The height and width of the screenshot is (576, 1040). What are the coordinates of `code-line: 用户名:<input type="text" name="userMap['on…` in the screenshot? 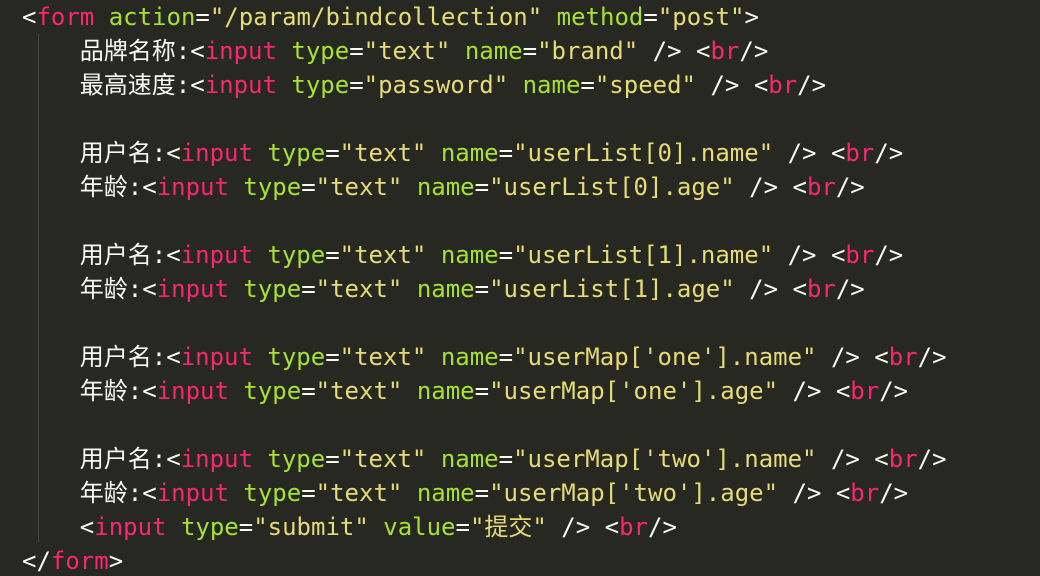 It's located at (531, 357).